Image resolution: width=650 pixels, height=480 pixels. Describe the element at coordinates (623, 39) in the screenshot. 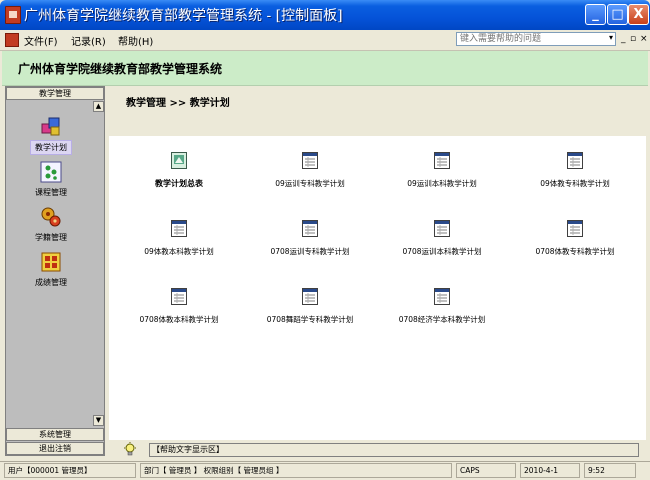

I see `doc-minimize-button: _` at that location.